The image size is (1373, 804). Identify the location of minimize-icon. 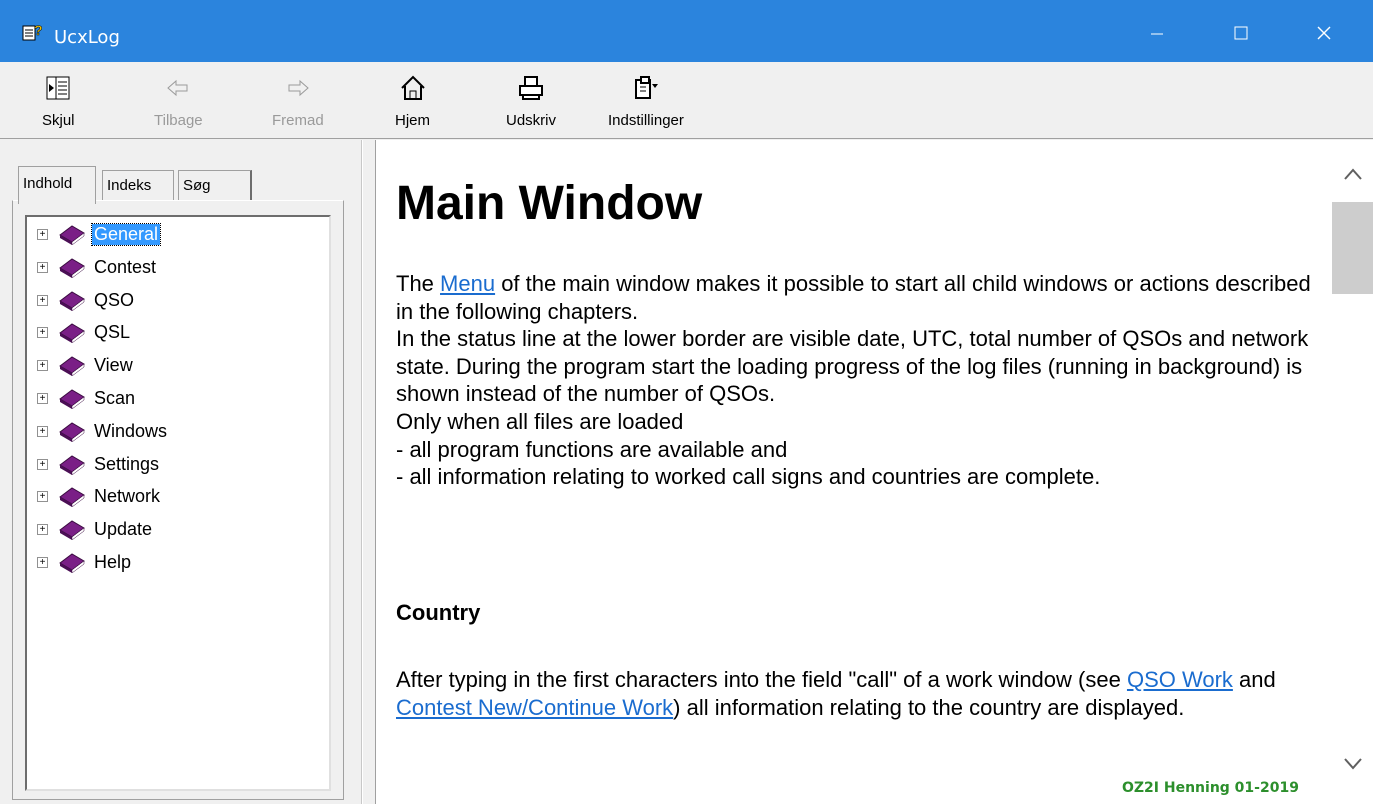
(1157, 34).